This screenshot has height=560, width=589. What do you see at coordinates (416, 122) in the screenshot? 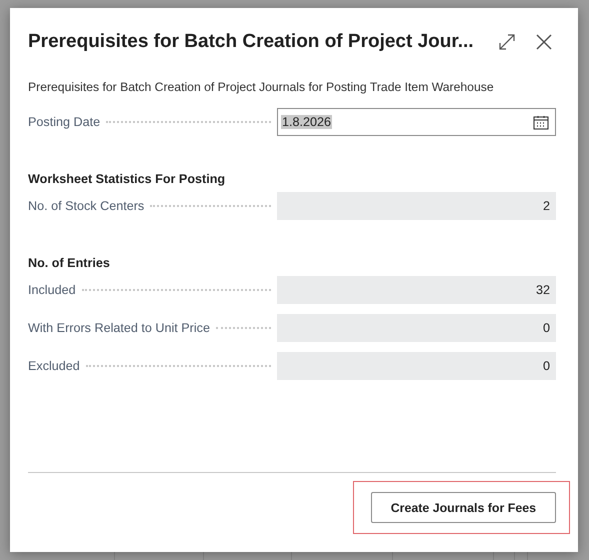
I see `date-field: 1.8.2026` at bounding box center [416, 122].